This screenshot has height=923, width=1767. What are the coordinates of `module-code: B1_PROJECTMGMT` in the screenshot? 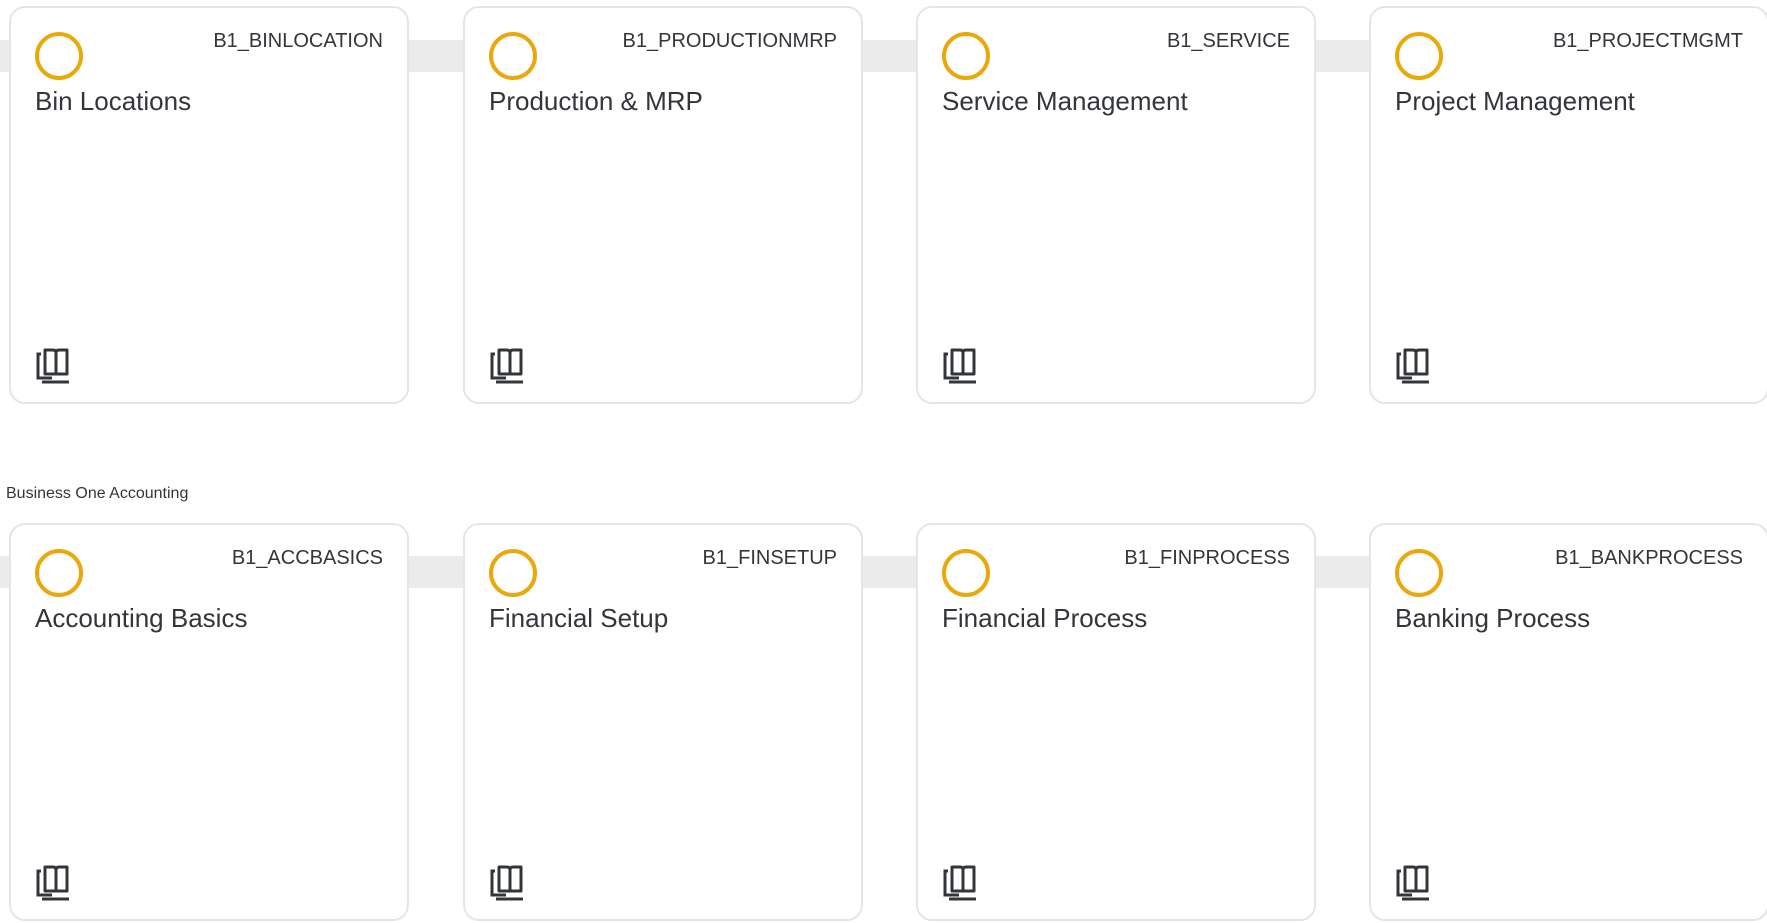 It's located at (1647, 41).